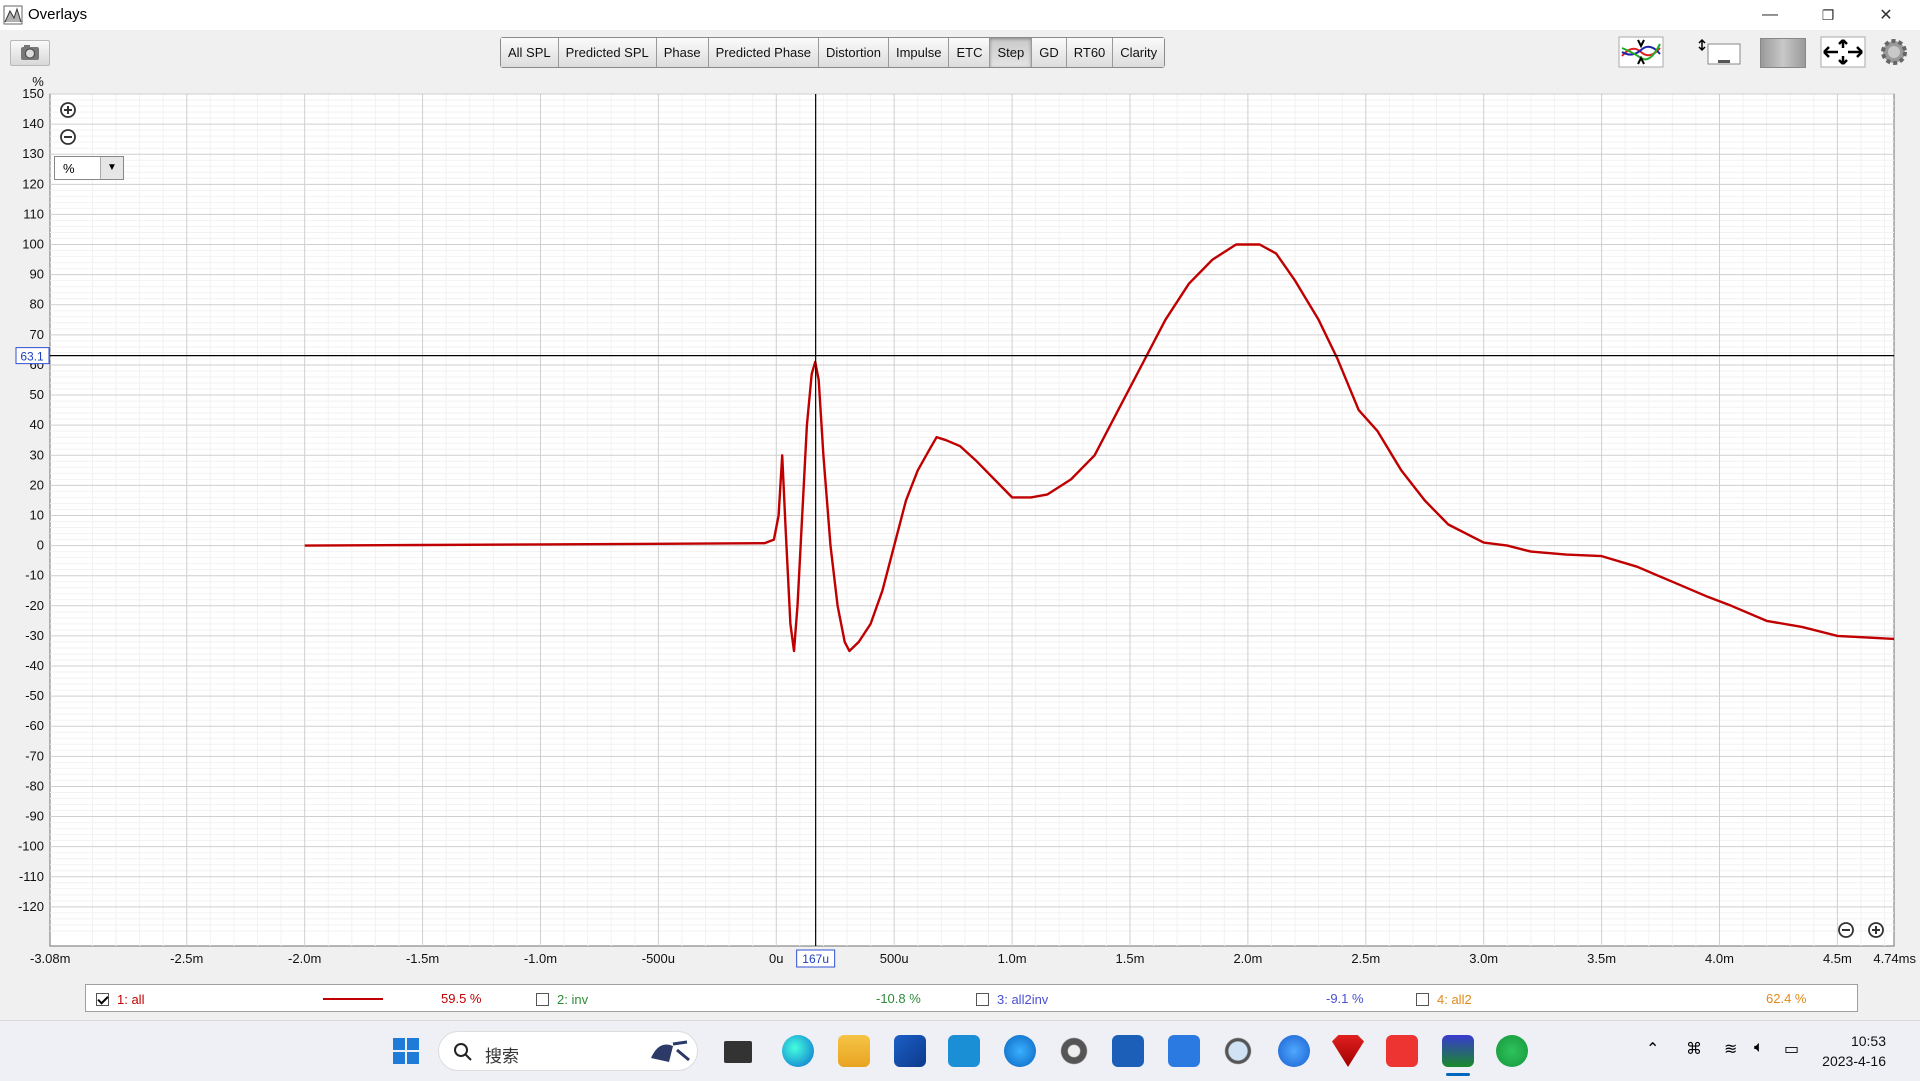 Image resolution: width=1920 pixels, height=1081 pixels. I want to click on y-tick-label: 80, so click(37, 304).